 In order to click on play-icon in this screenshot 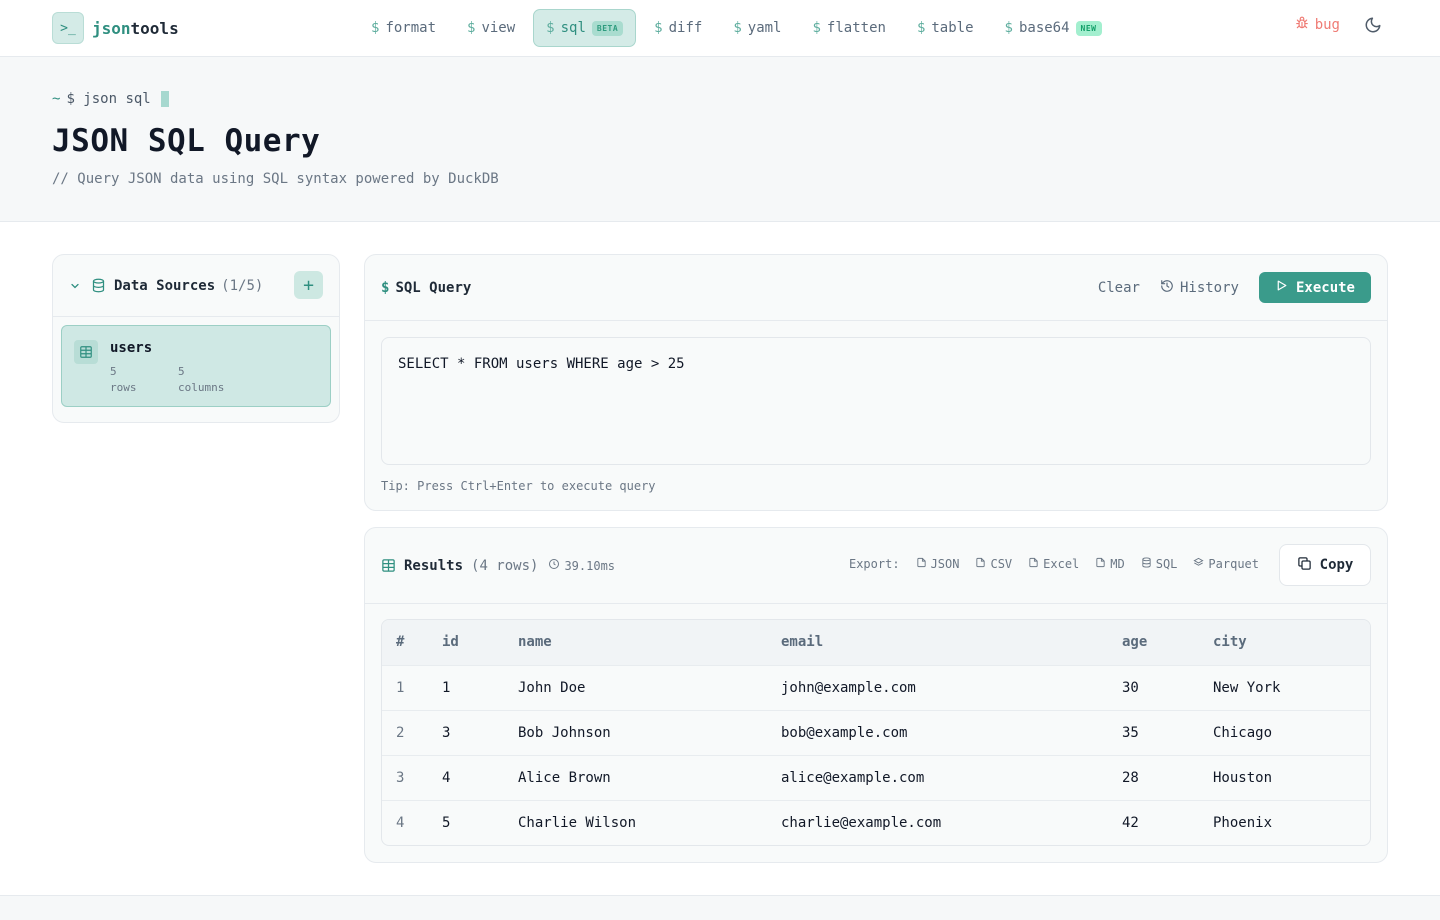, I will do `click(1281, 287)`.